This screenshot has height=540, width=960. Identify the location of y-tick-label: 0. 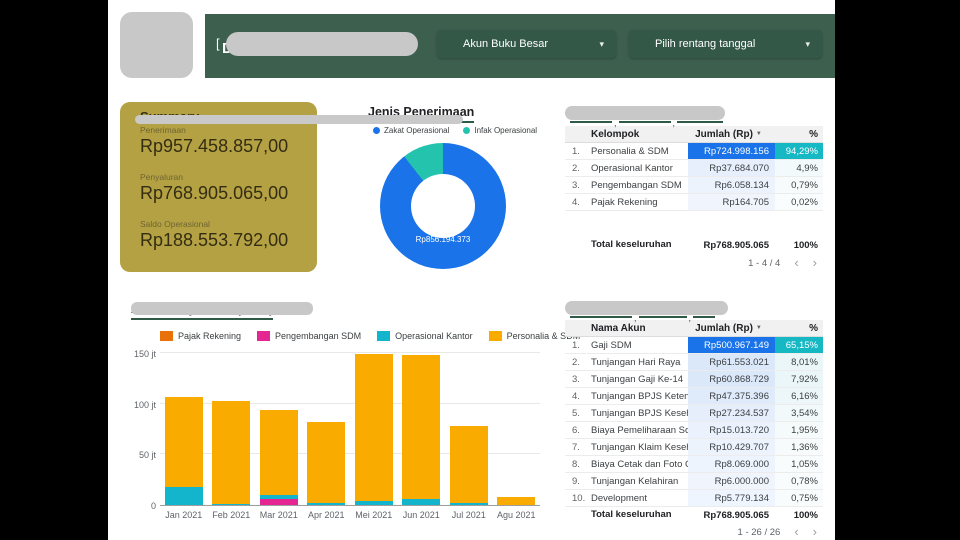
(153, 506).